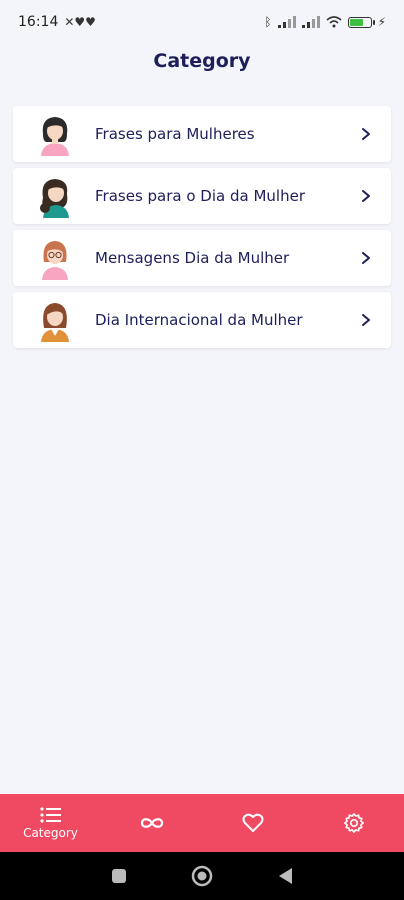  Describe the element at coordinates (285, 876) in the screenshot. I see `back-icon` at that location.